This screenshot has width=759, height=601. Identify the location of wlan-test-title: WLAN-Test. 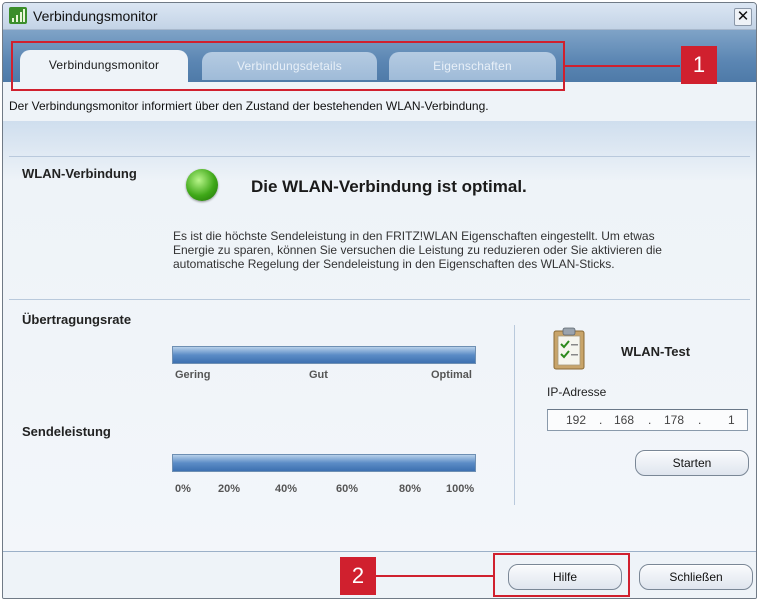
(656, 351).